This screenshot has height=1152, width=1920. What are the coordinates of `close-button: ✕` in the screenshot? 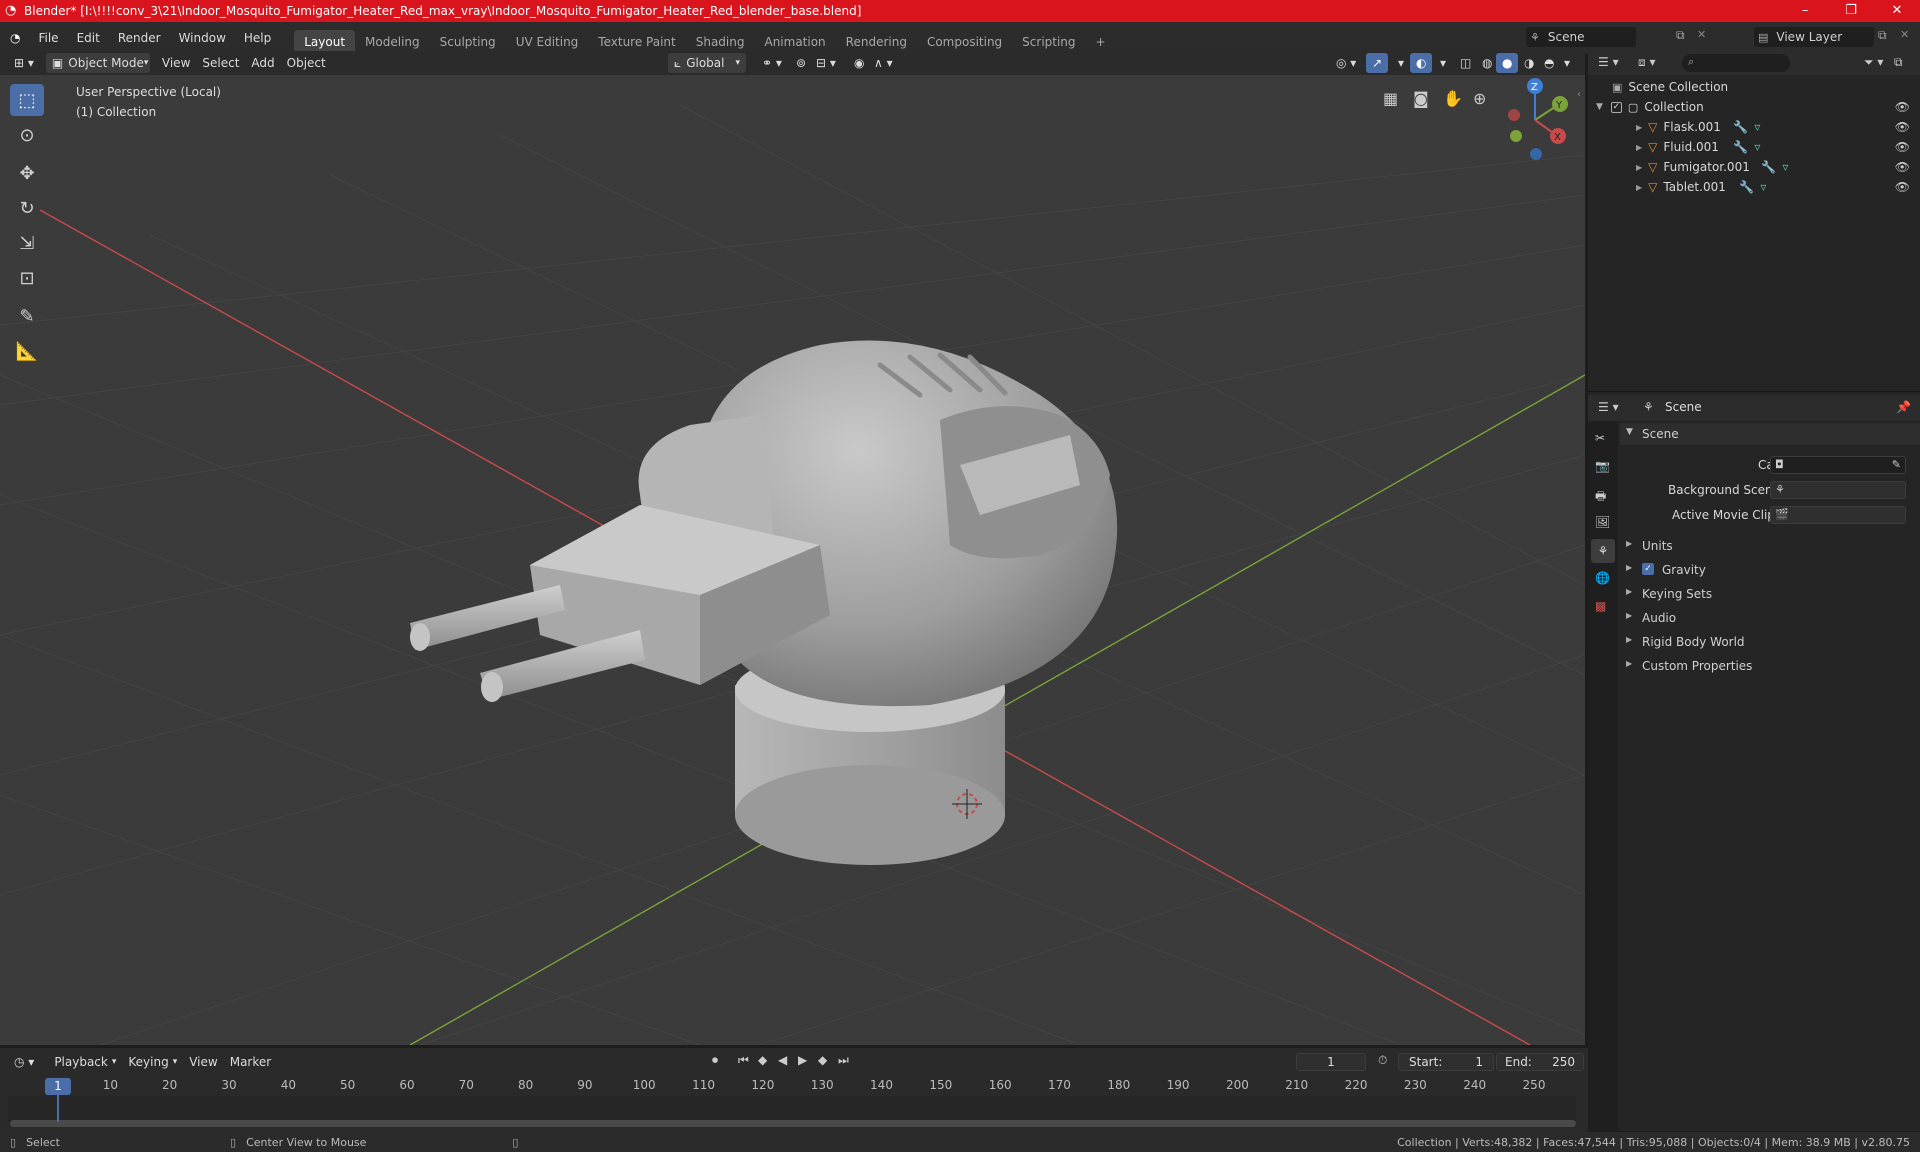 It's located at (1897, 11).